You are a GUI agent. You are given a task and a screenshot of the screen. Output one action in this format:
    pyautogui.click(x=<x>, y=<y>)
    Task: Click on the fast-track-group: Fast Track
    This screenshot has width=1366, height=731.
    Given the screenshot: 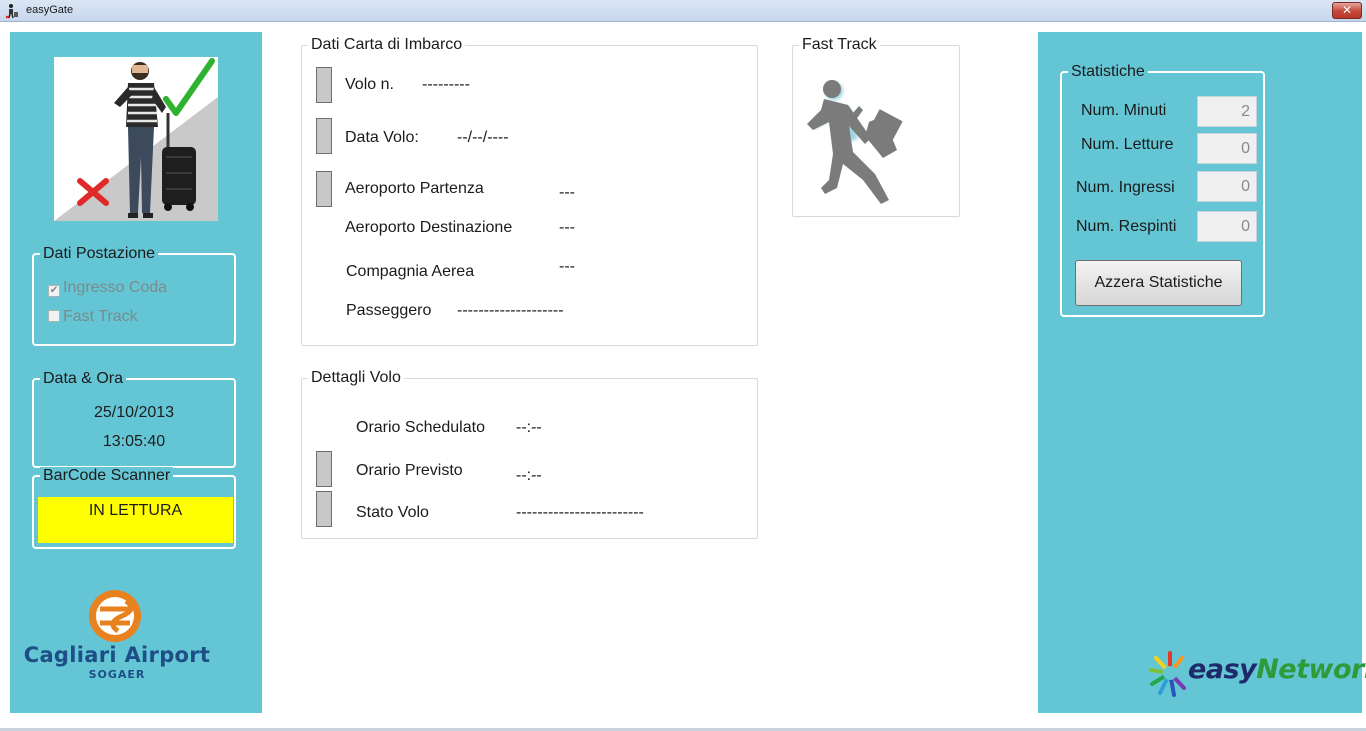 What is the action you would take?
    pyautogui.click(x=876, y=126)
    